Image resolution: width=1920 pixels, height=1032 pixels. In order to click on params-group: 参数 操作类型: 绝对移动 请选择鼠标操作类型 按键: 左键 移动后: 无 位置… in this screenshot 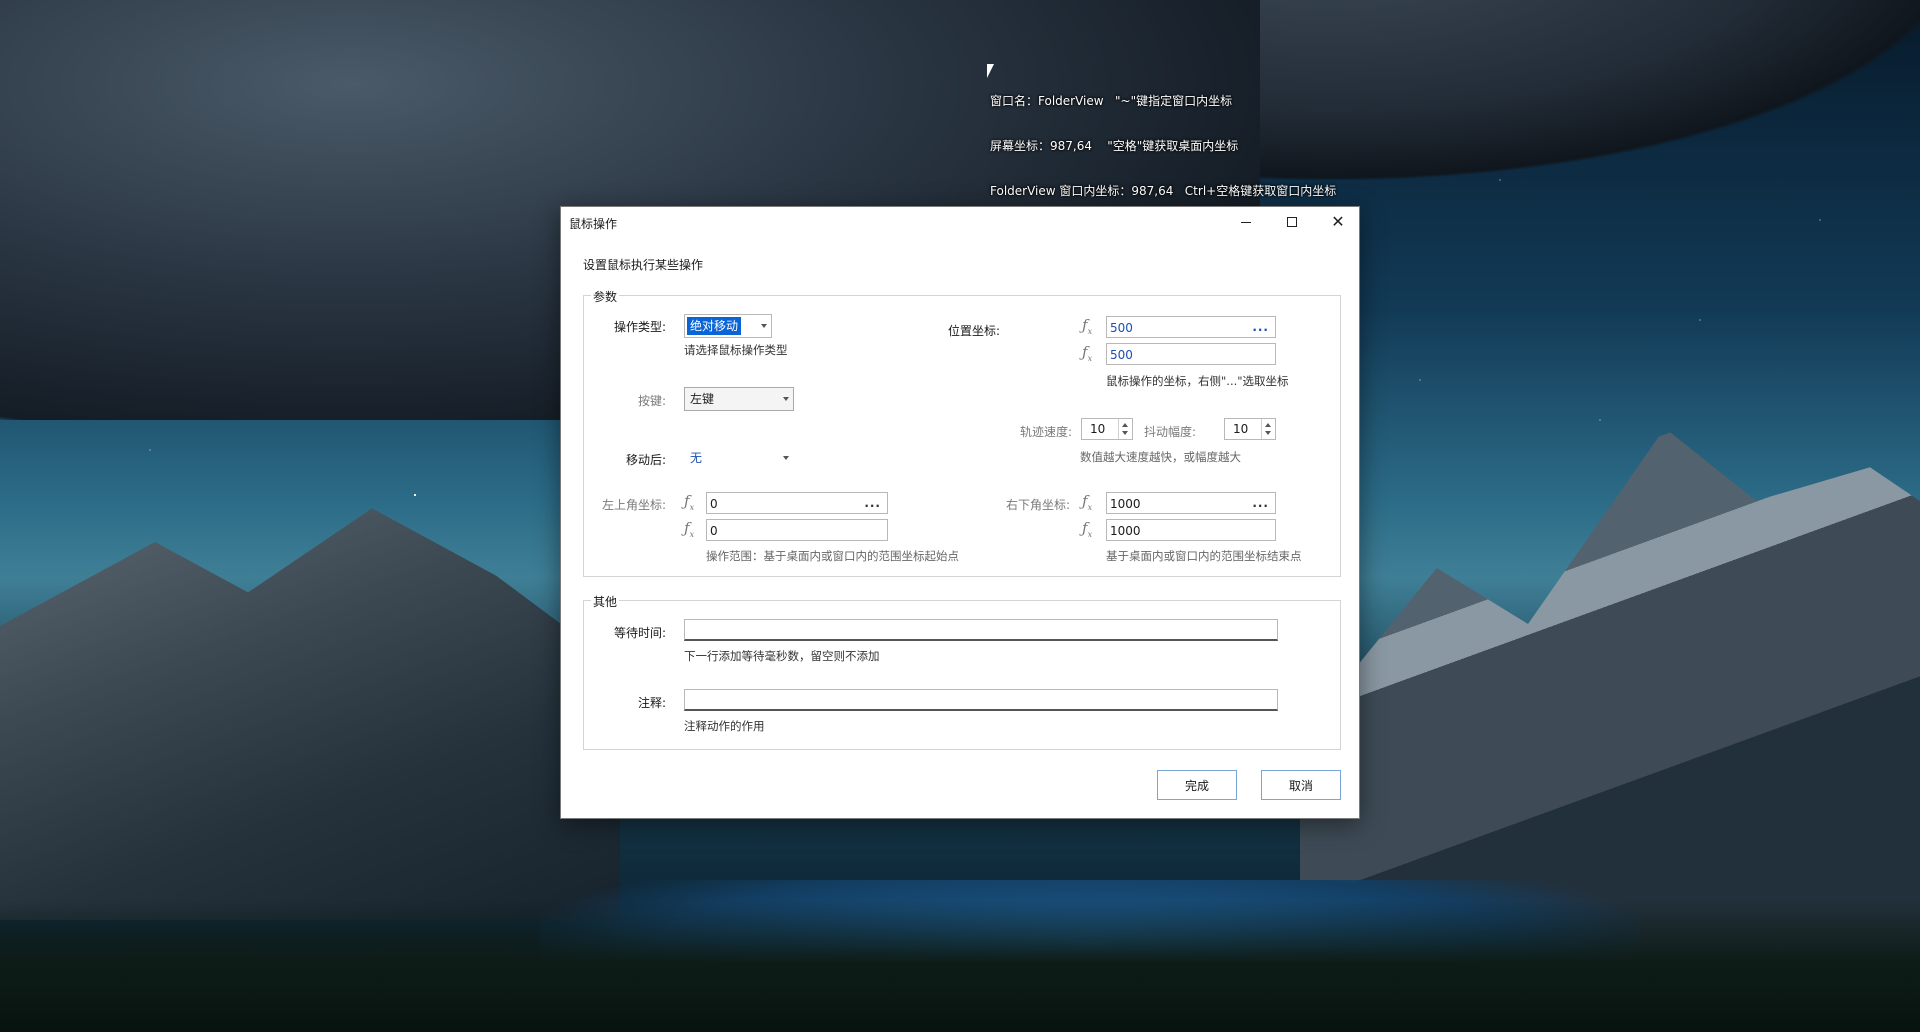, I will do `click(962, 432)`.